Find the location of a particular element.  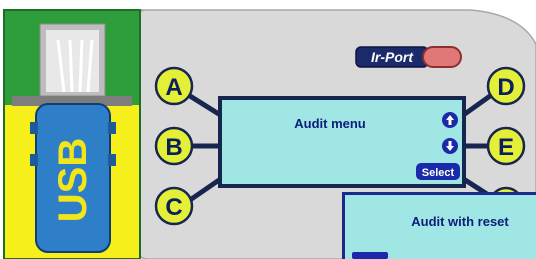

ir-port-window is located at coordinates (442, 57).